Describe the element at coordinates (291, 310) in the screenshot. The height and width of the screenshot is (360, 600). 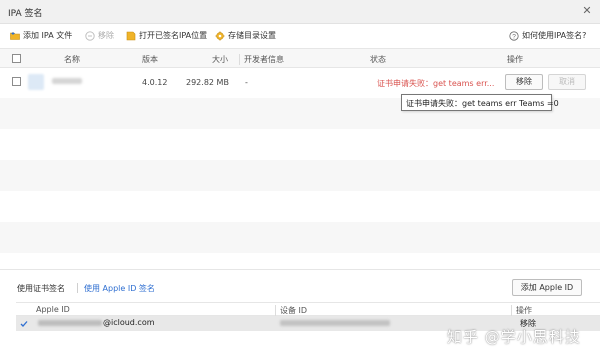
I see `header-device-id: 设备 ID` at that location.